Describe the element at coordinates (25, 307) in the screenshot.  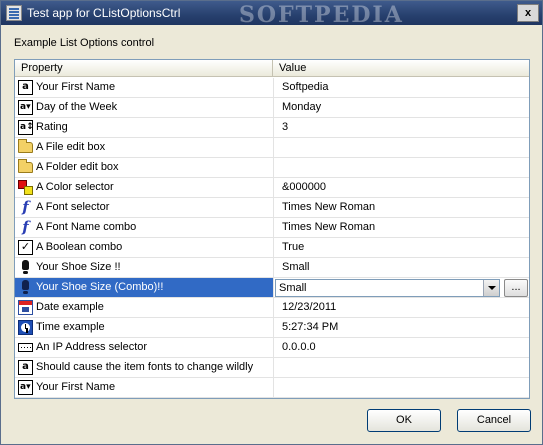
I see `calendar-icon` at that location.